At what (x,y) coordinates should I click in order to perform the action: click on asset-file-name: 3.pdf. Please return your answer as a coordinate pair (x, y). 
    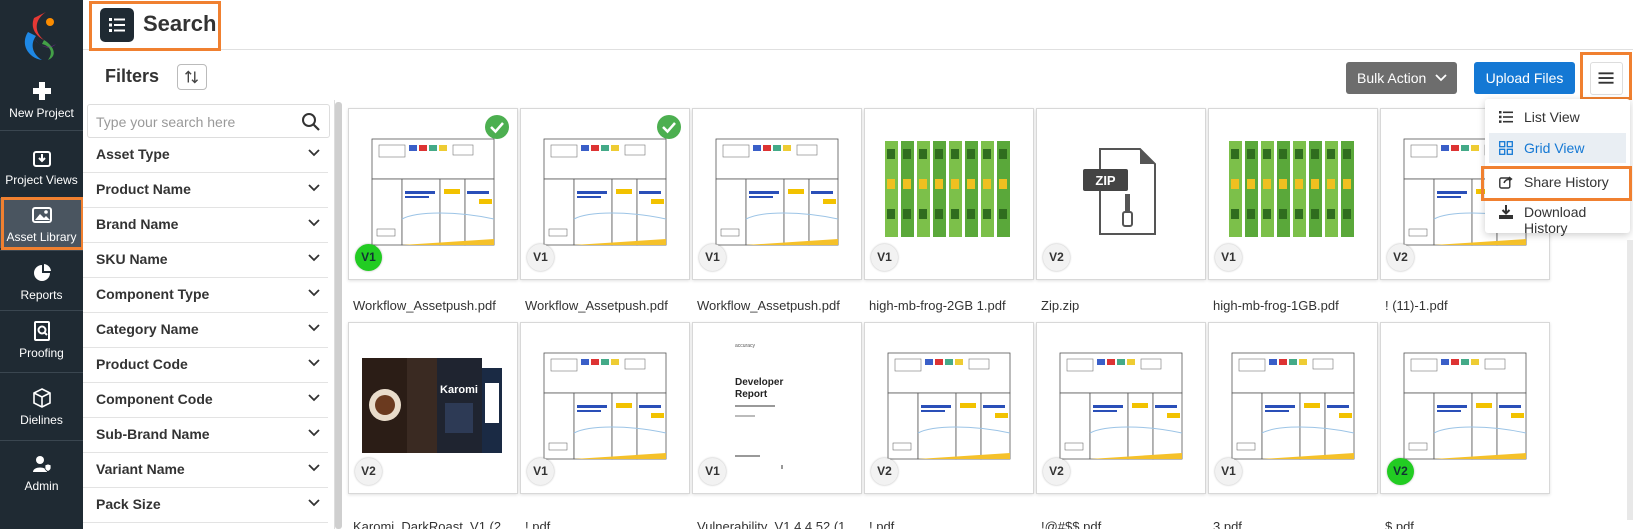
    Looking at the image, I should click on (1295, 524).